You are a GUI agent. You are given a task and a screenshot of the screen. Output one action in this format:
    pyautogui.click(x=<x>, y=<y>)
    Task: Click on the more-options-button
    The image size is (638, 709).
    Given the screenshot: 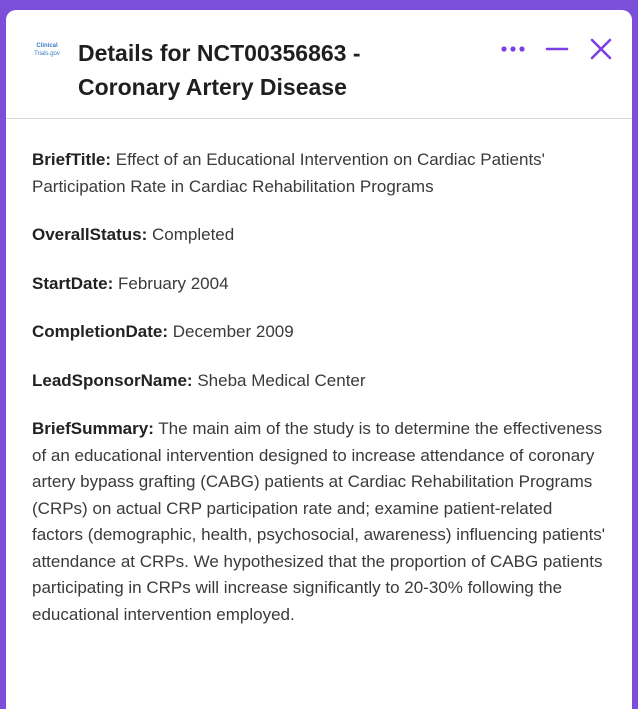 What is the action you would take?
    pyautogui.click(x=513, y=49)
    